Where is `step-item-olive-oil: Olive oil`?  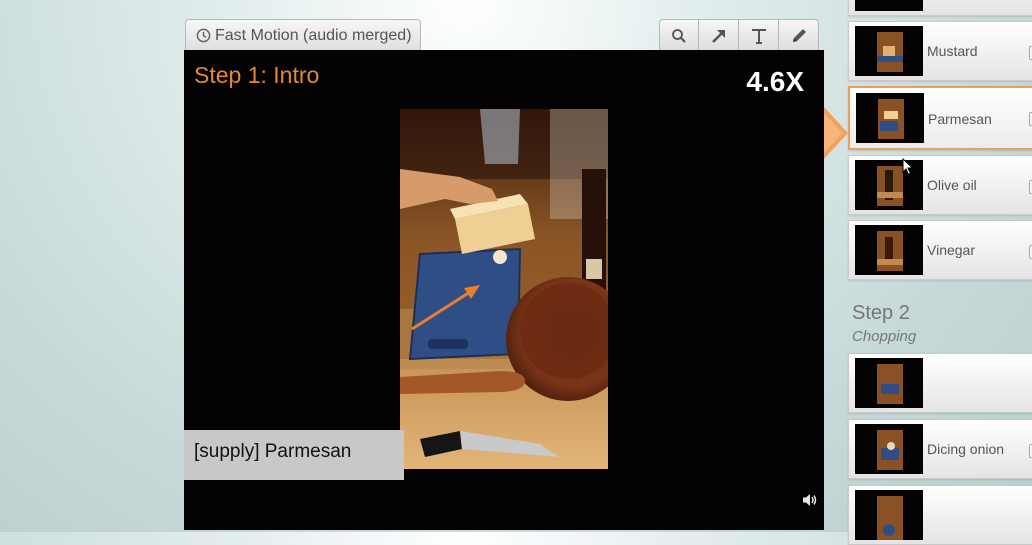
step-item-olive-oil: Olive oil is located at coordinates (940, 185).